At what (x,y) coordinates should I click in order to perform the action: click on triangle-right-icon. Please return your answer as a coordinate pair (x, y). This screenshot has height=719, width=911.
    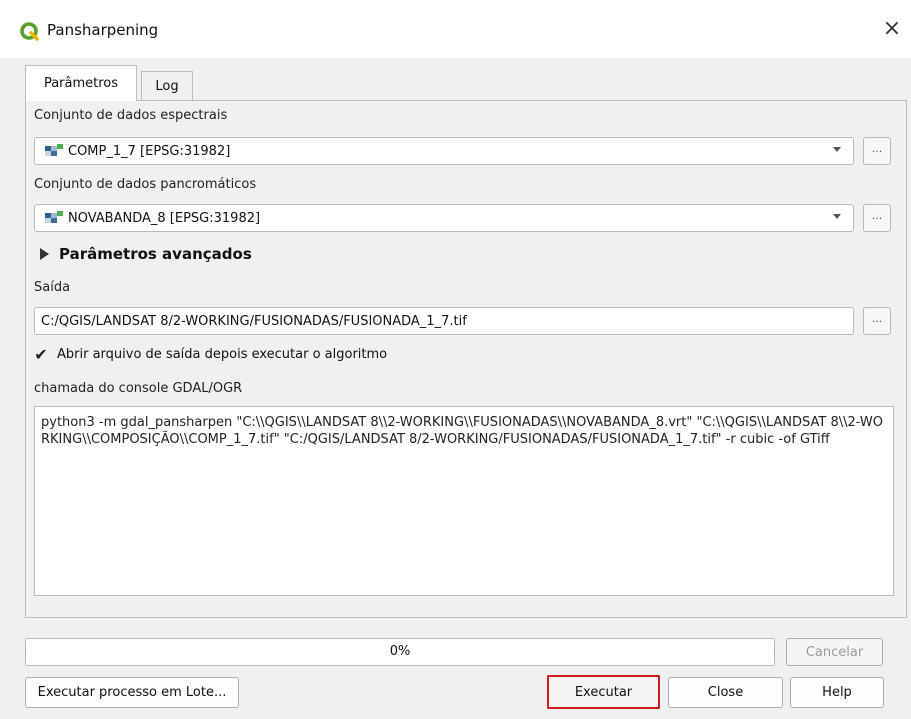
    Looking at the image, I should click on (44, 254).